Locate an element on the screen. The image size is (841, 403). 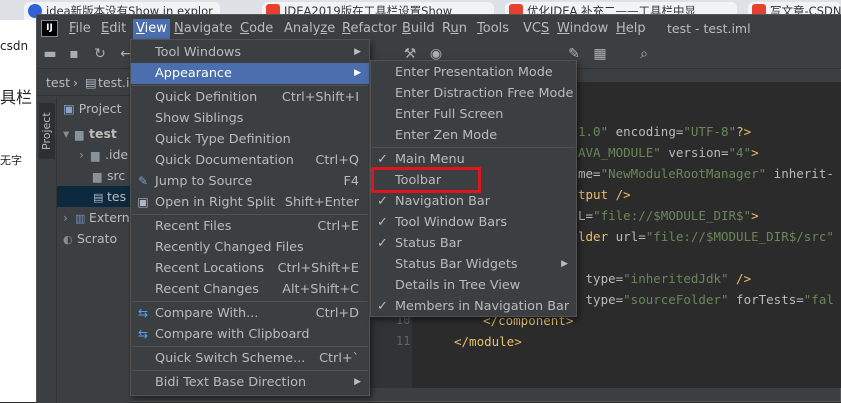
view-menu-item: Recently Changed Files is located at coordinates (250, 247).